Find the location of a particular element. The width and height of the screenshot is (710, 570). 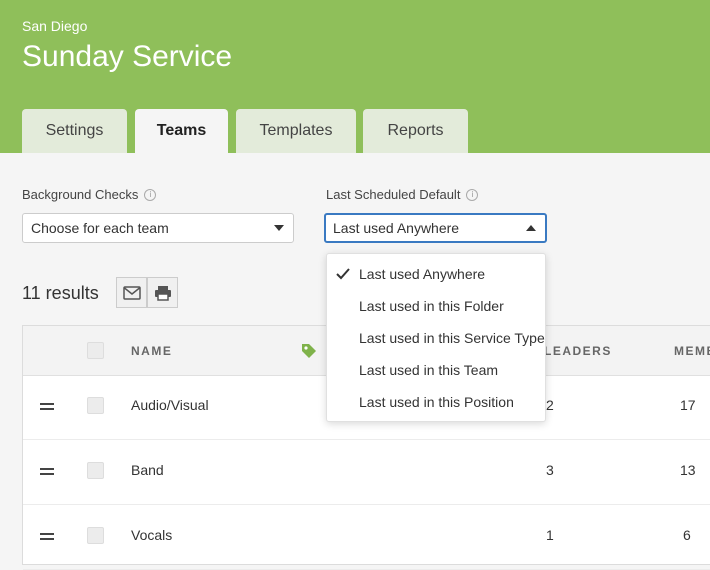

leaders-count: 3 is located at coordinates (550, 470).